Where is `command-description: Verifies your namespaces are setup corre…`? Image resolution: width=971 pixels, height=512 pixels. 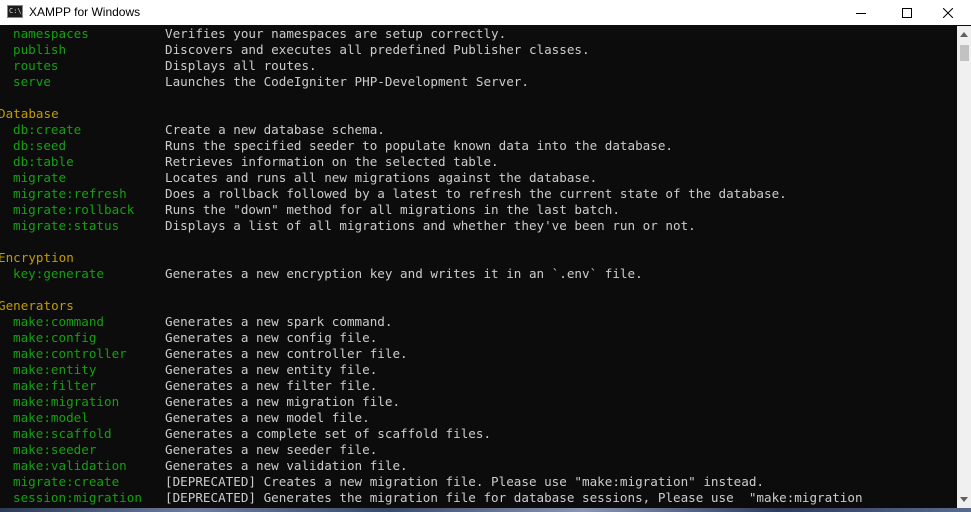
command-description: Verifies your namespaces are setup corre… is located at coordinates (336, 33).